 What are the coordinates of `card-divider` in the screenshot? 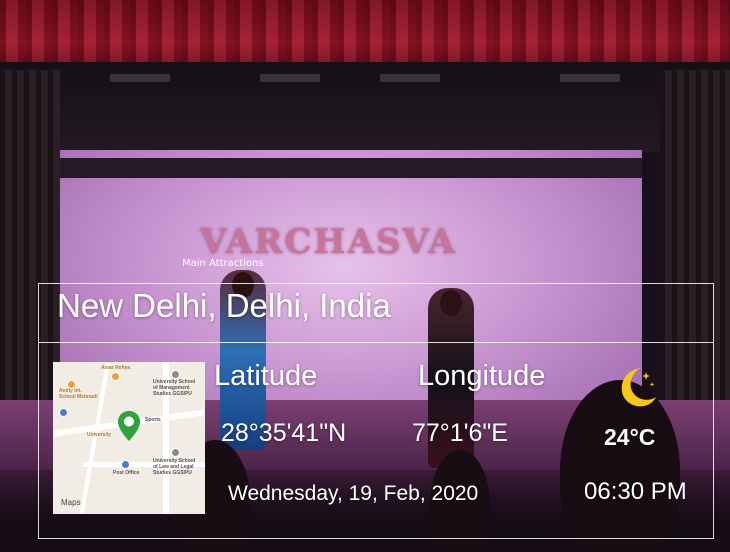 It's located at (376, 342).